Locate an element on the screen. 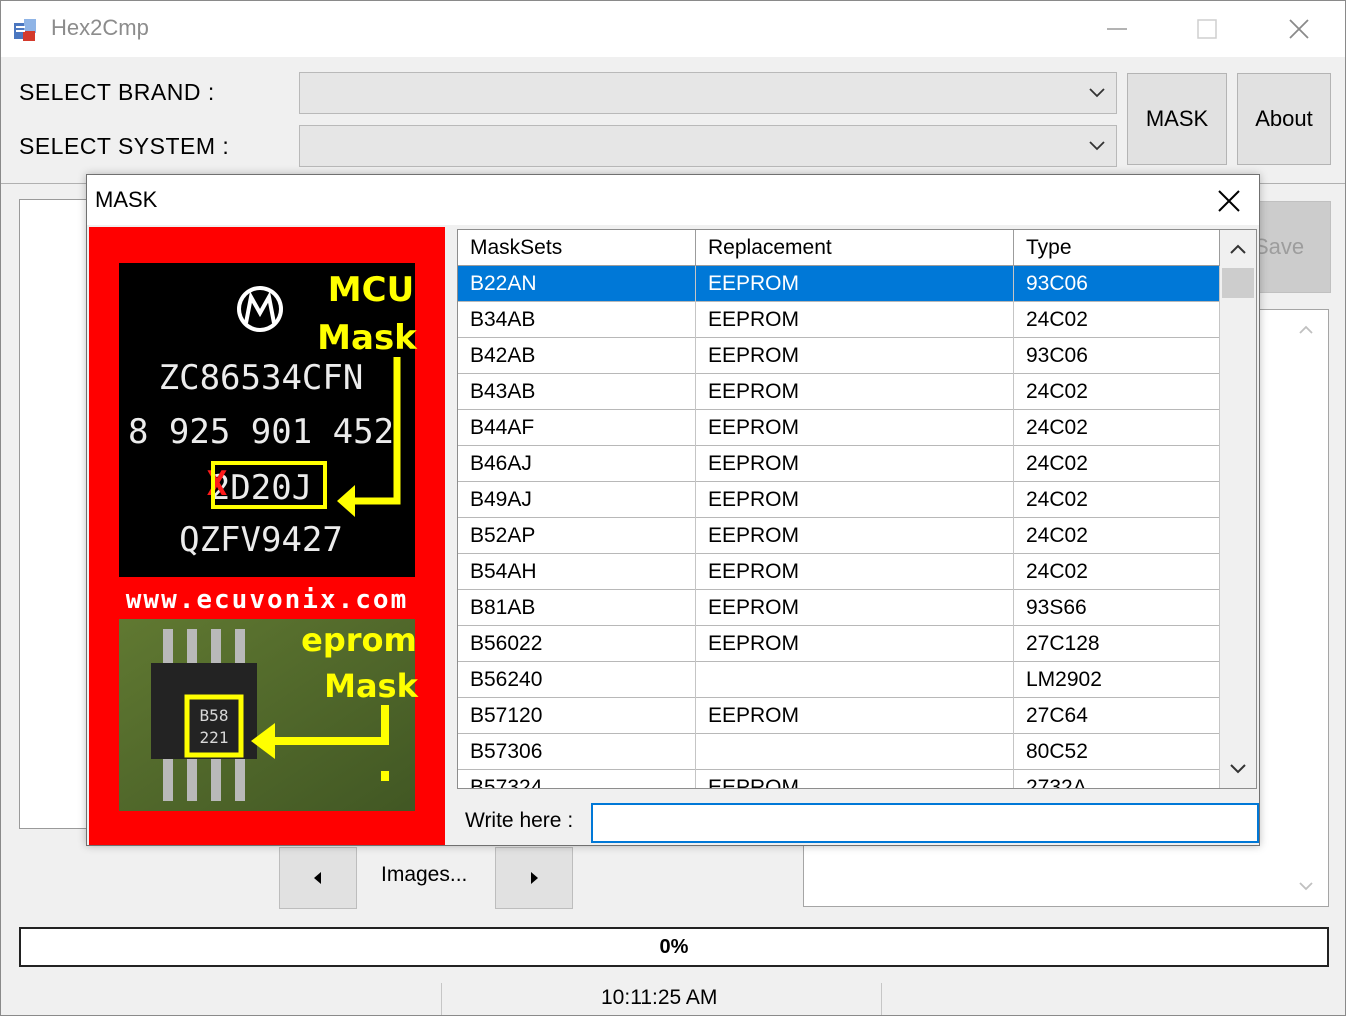  status-separator is located at coordinates (881, 999).